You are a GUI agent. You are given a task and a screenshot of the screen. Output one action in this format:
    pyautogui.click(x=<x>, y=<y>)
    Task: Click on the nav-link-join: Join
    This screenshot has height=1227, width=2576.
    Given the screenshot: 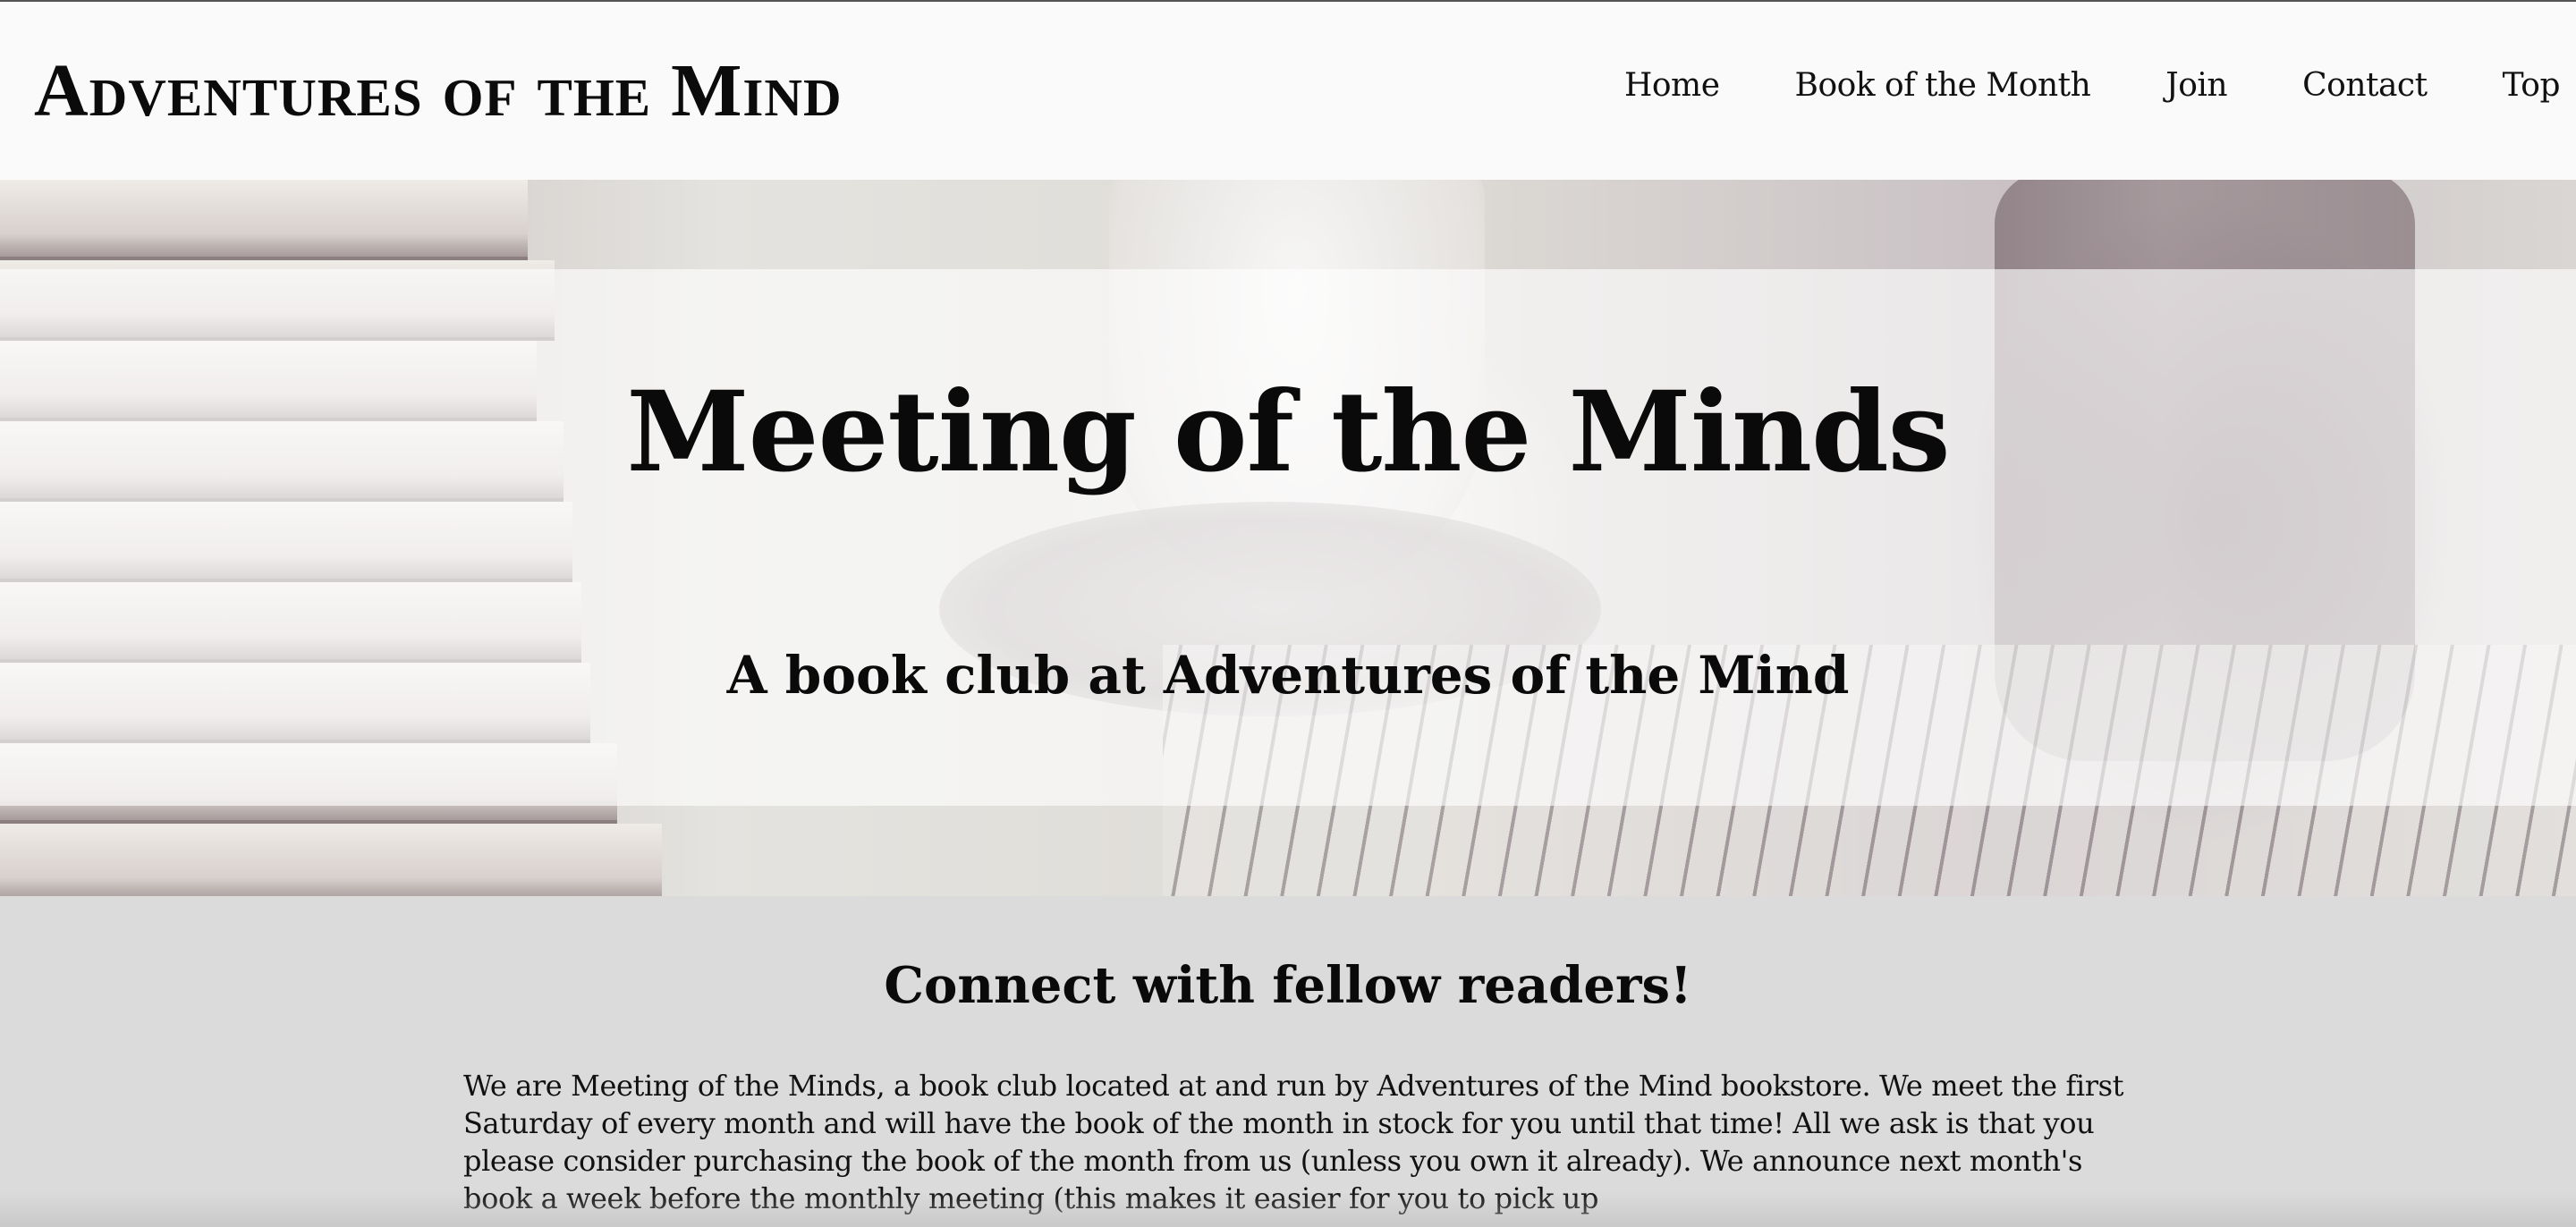 What is the action you would take?
    pyautogui.click(x=2196, y=85)
    